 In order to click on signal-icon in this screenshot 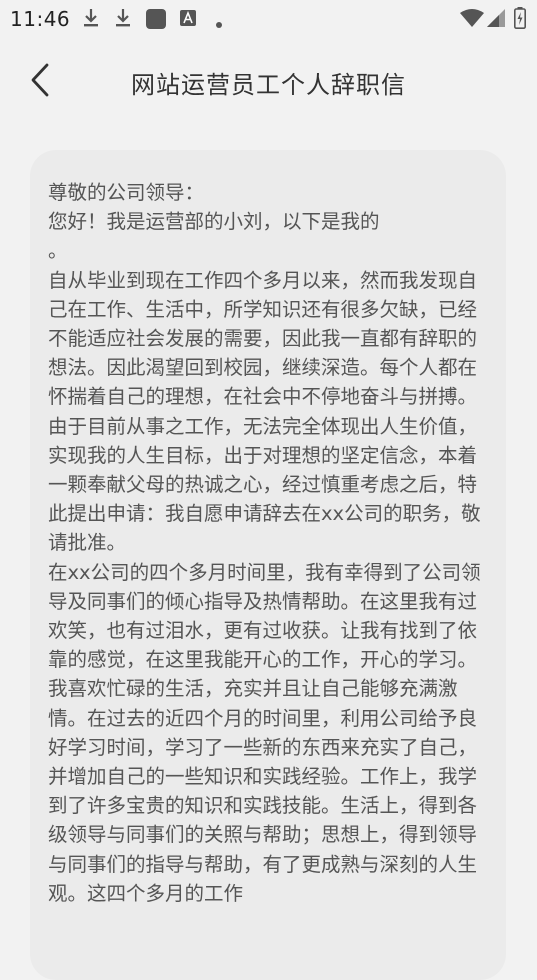, I will do `click(496, 20)`.